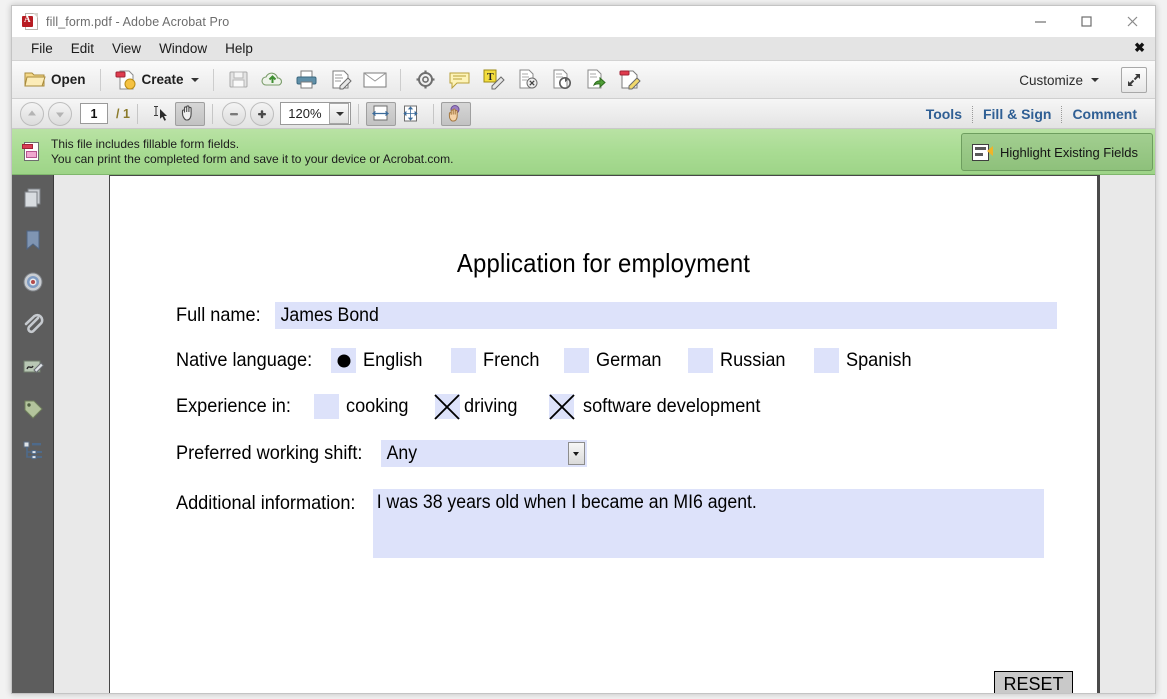 This screenshot has height=699, width=1167. Describe the element at coordinates (138, 21) in the screenshot. I see `window-title: fill_form.pdf - Adobe Acrobat Pro` at that location.